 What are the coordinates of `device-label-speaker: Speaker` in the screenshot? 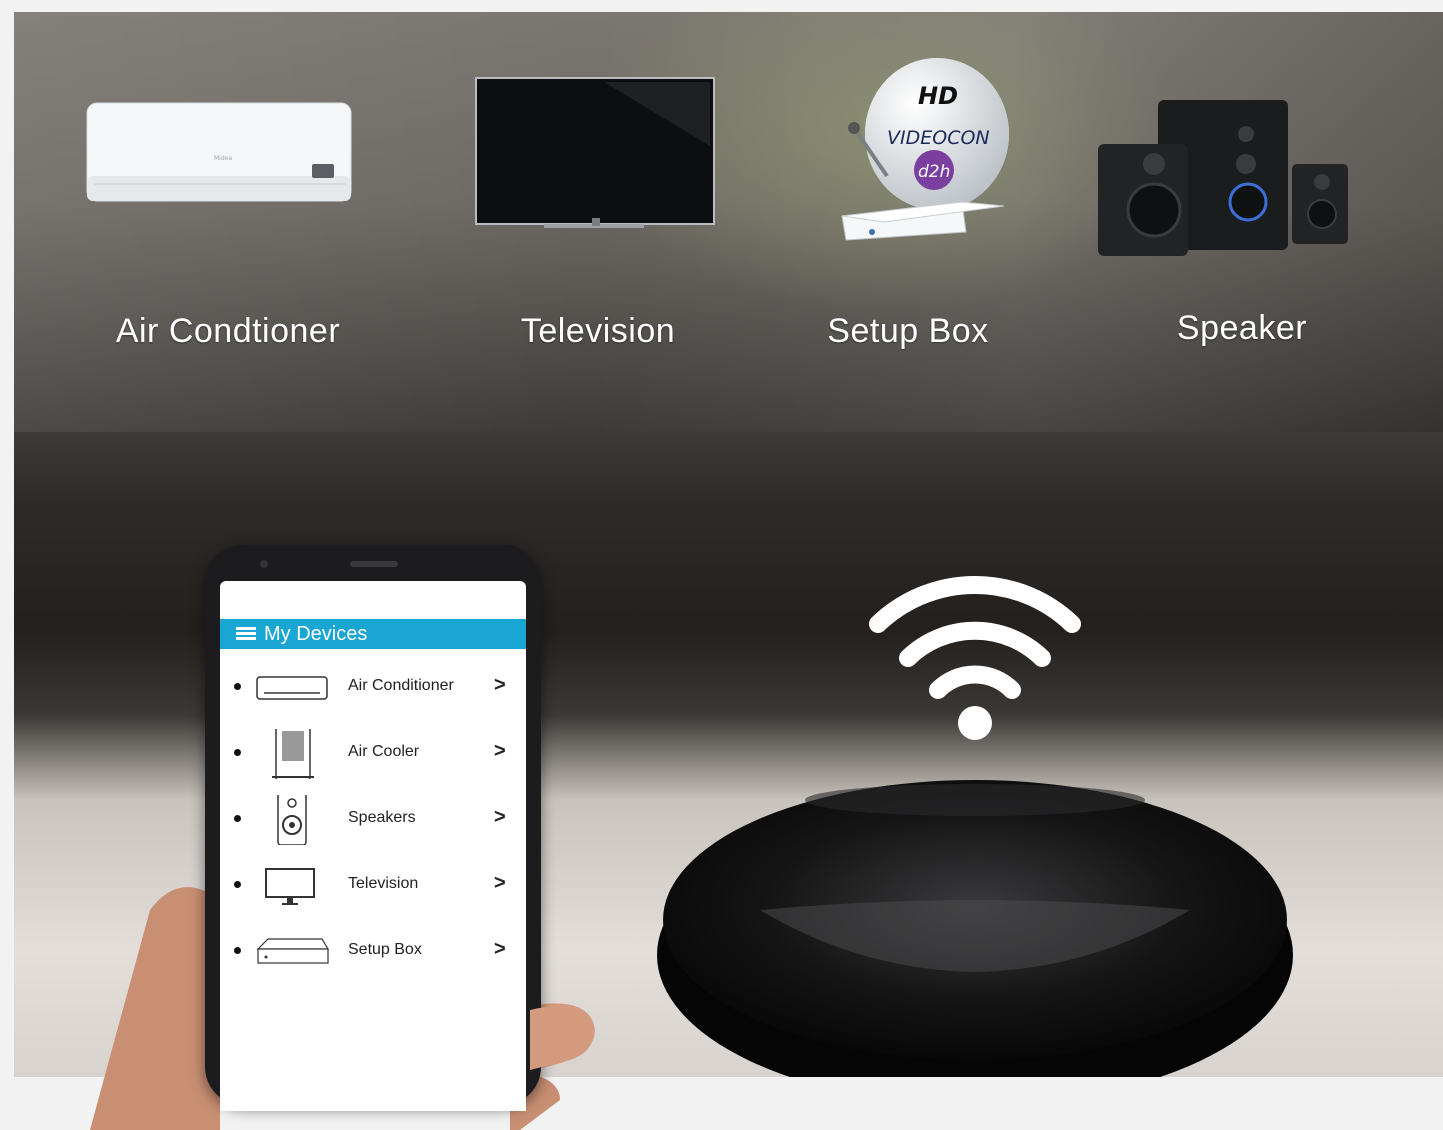 It's located at (1242, 328).